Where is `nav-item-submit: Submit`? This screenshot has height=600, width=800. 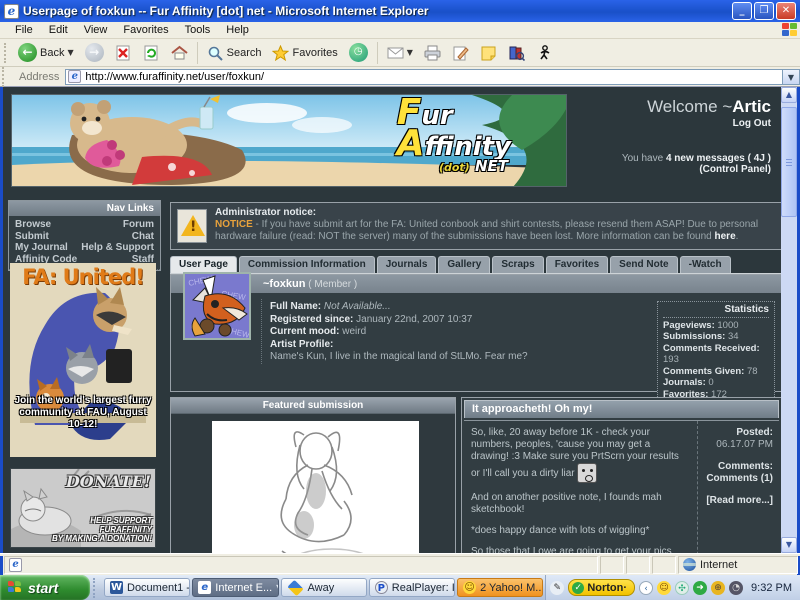 nav-item-submit: Submit is located at coordinates (48, 237).